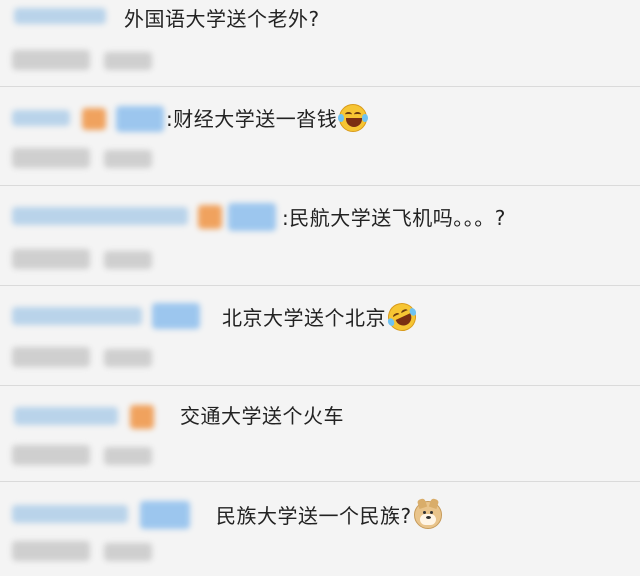 This screenshot has width=640, height=576. Describe the element at coordinates (252, 119) in the screenshot. I see `comment-text-content: :财经大学送一沓钱` at that location.